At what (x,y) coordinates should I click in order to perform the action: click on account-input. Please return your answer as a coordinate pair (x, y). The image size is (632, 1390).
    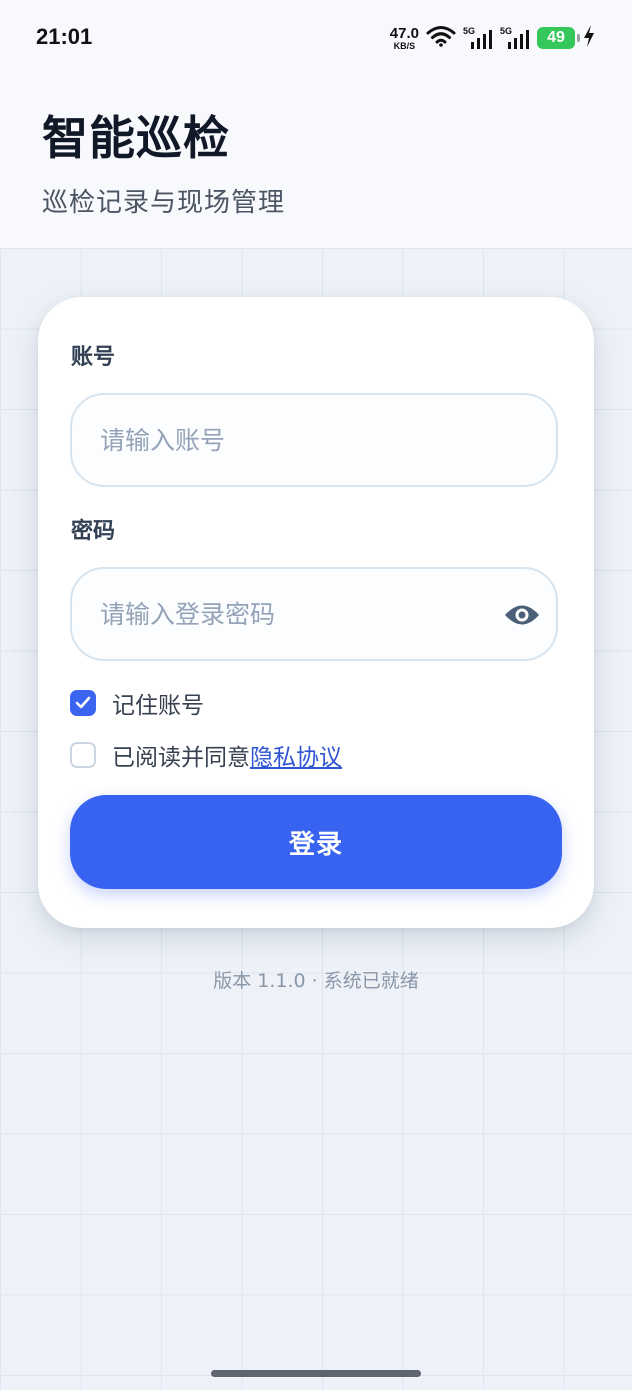
    Looking at the image, I should click on (290, 440).